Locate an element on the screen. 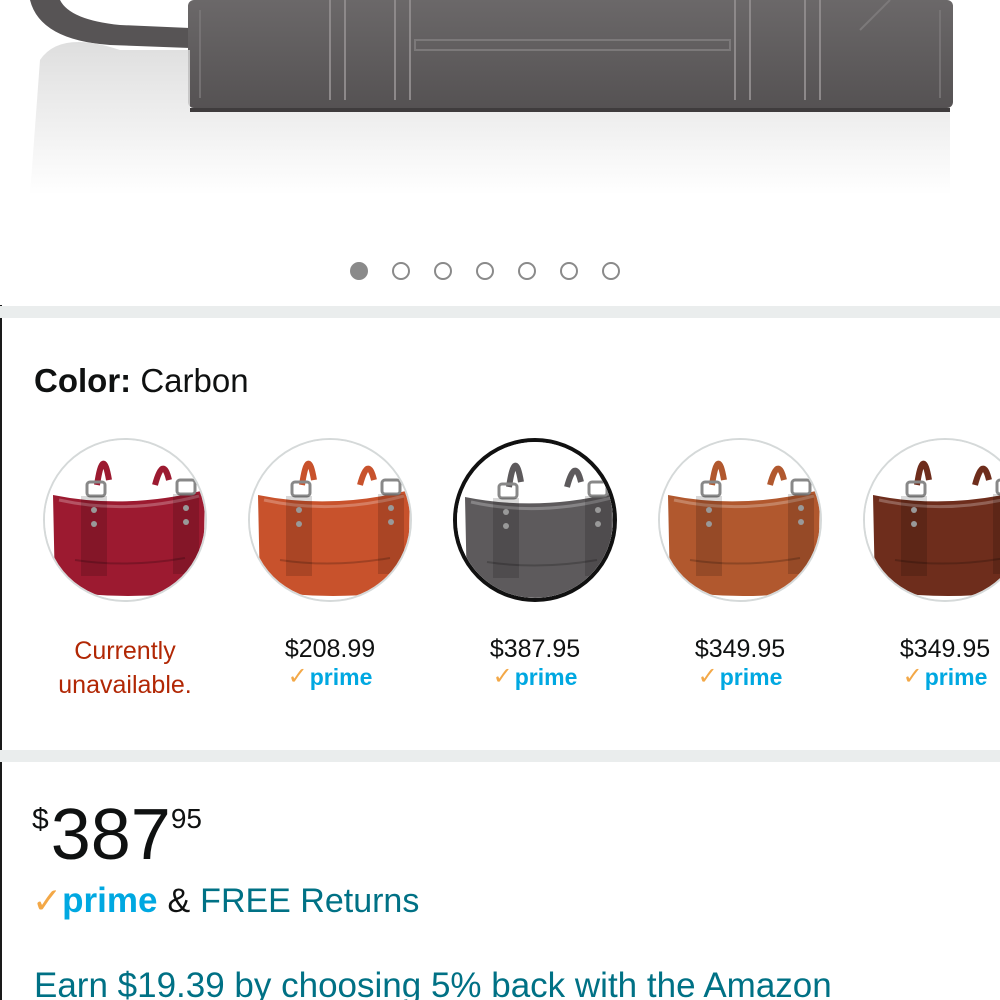 The image size is (1000, 1000). free-returns-link: FREE Returns is located at coordinates (309, 901).